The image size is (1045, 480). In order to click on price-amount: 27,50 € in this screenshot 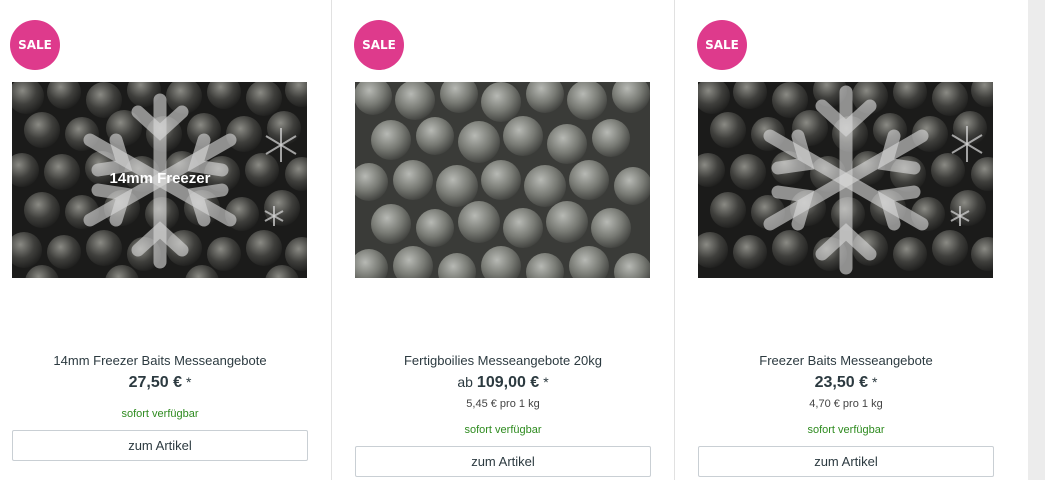, I will do `click(155, 382)`.